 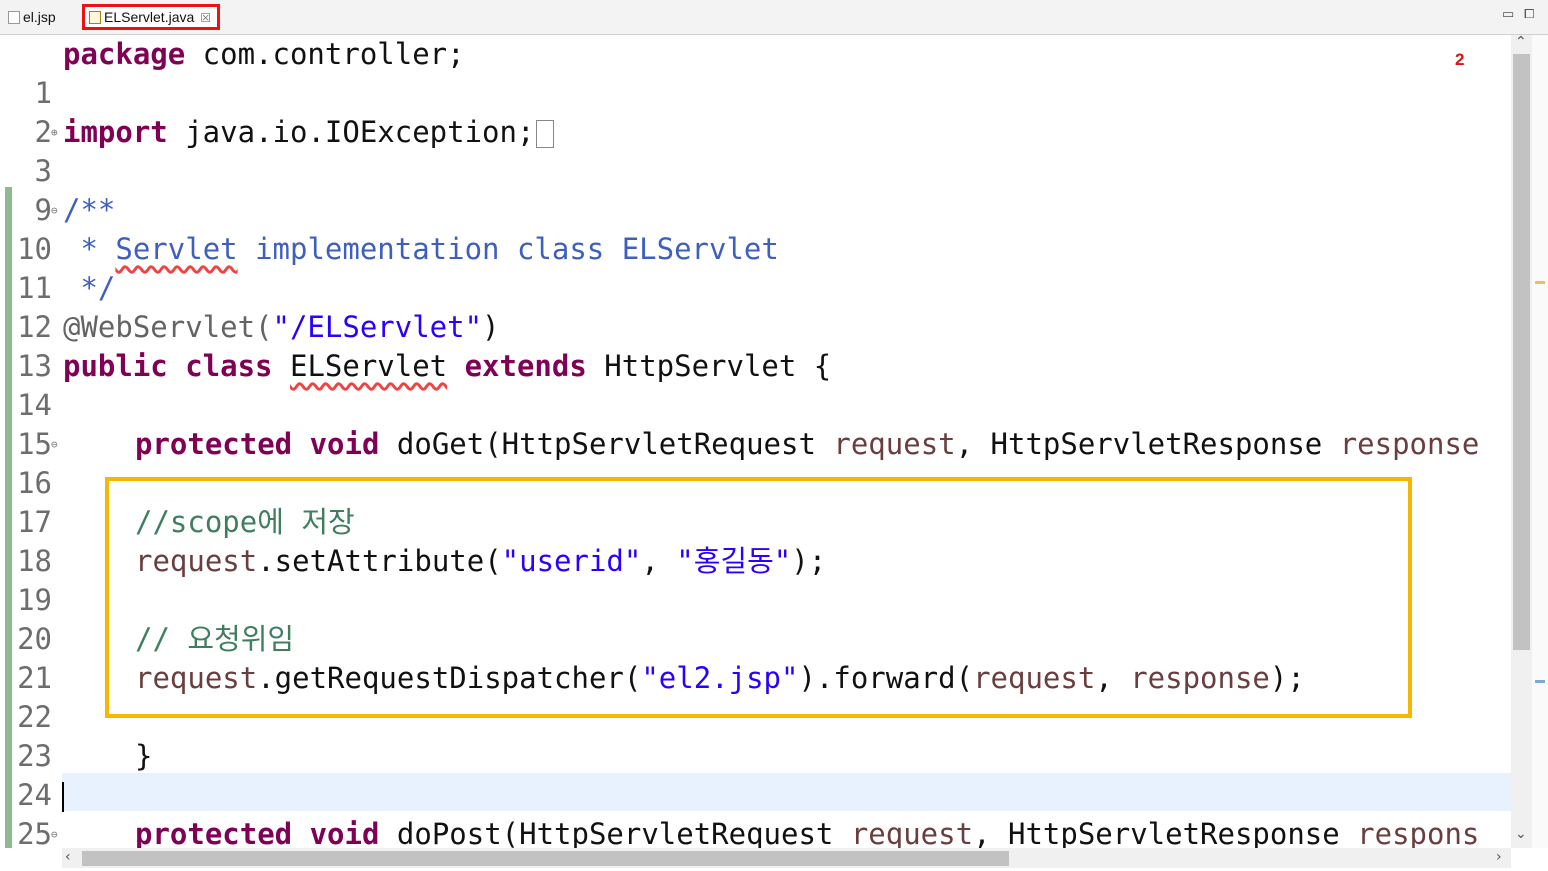 What do you see at coordinates (351, 132) in the screenshot?
I see `code-text: java.io.IOException;` at bounding box center [351, 132].